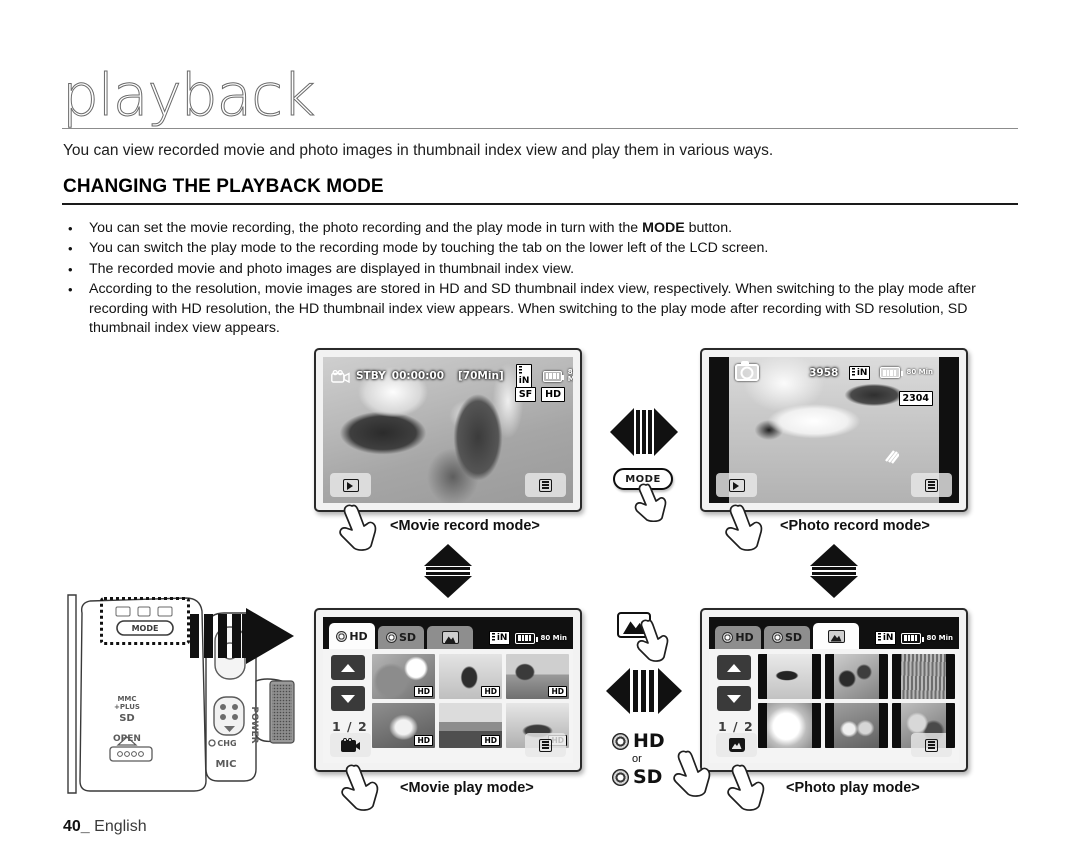 The image size is (1080, 866). I want to click on legend-sd-label: SD, so click(648, 777).